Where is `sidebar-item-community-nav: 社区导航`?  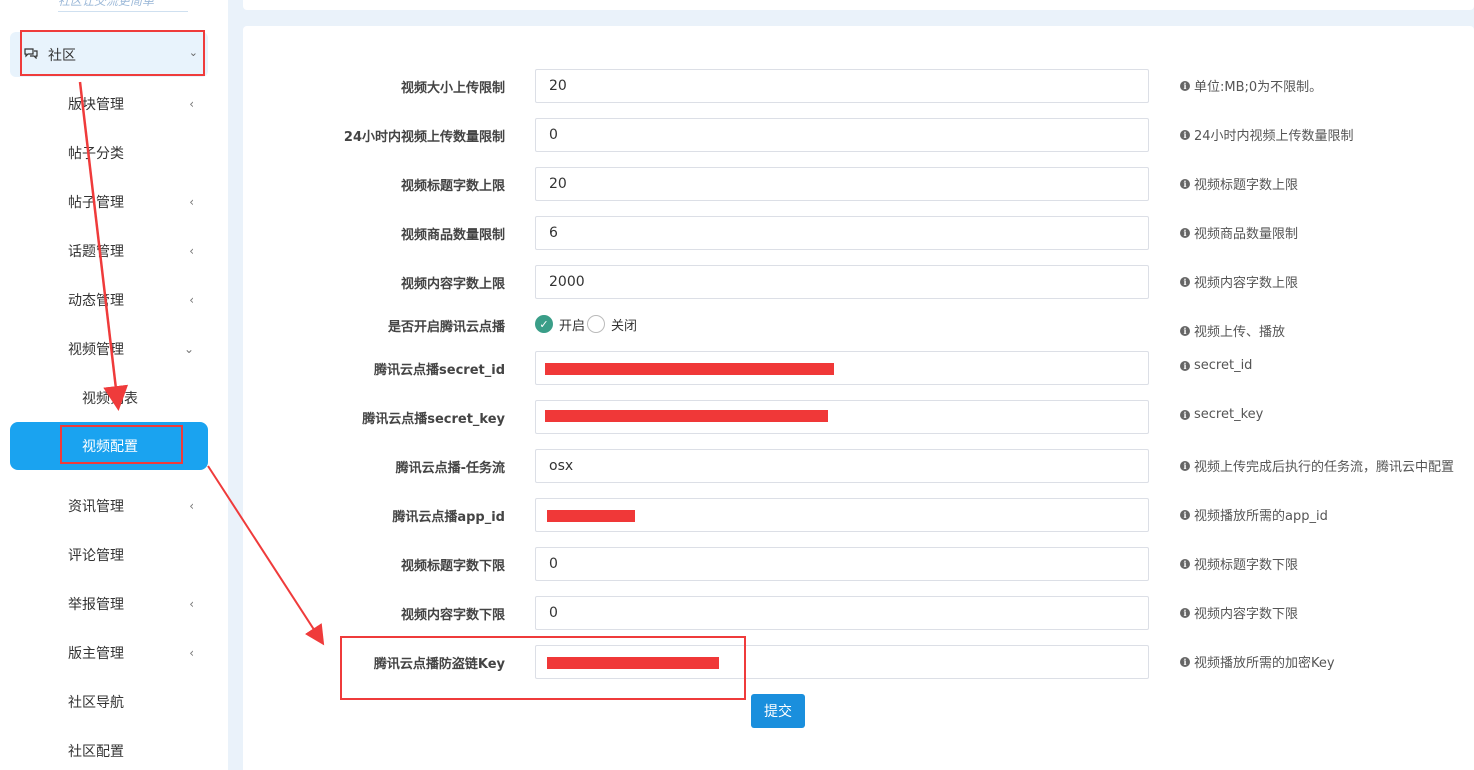 sidebar-item-community-nav: 社区导航 is located at coordinates (109, 702).